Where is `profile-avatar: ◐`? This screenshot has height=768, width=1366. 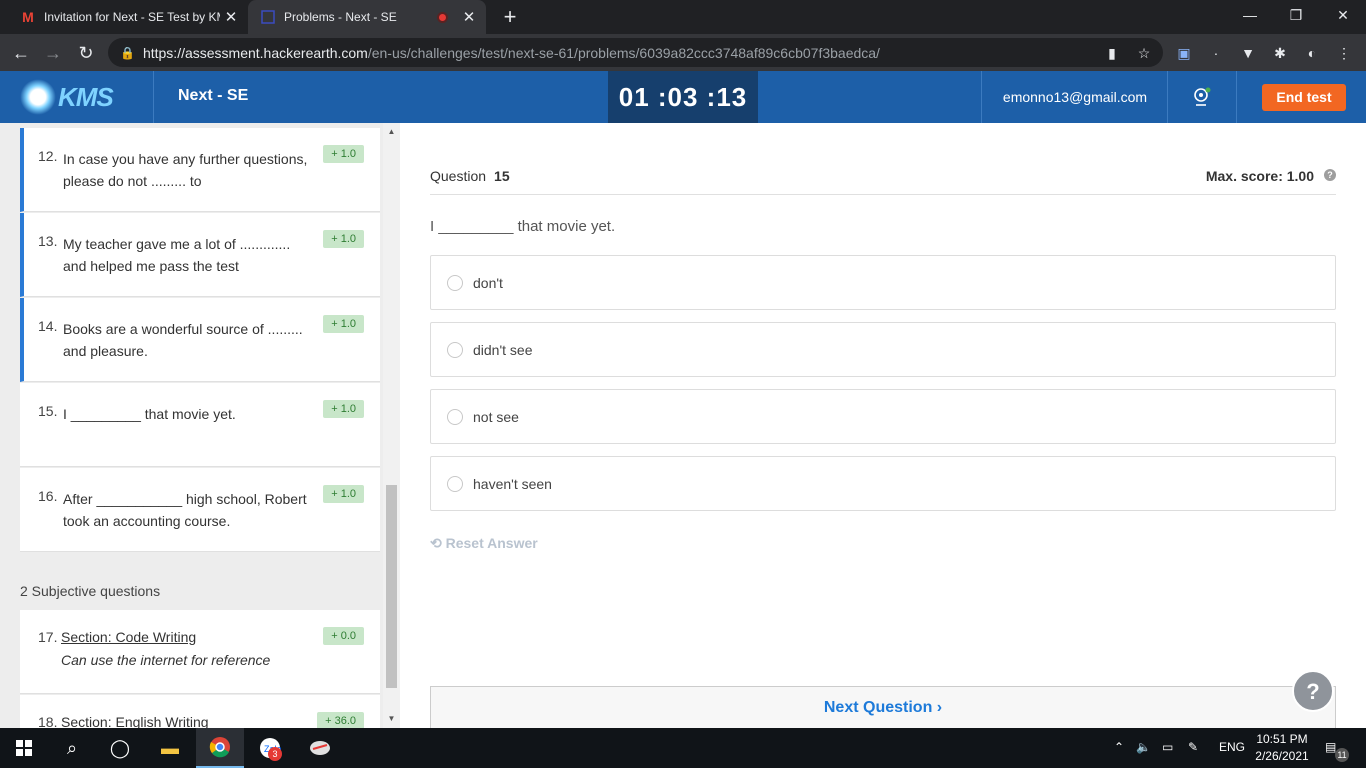
profile-avatar: ◐ is located at coordinates (1312, 53).